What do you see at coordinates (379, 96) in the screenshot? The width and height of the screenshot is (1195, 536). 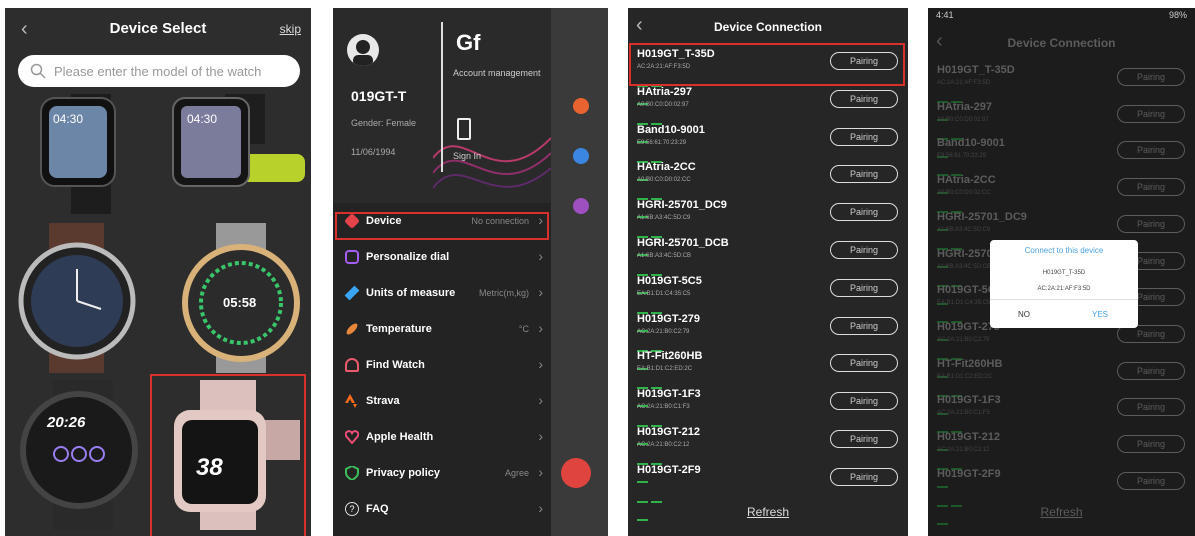 I see `user-name: 019GT-T` at bounding box center [379, 96].